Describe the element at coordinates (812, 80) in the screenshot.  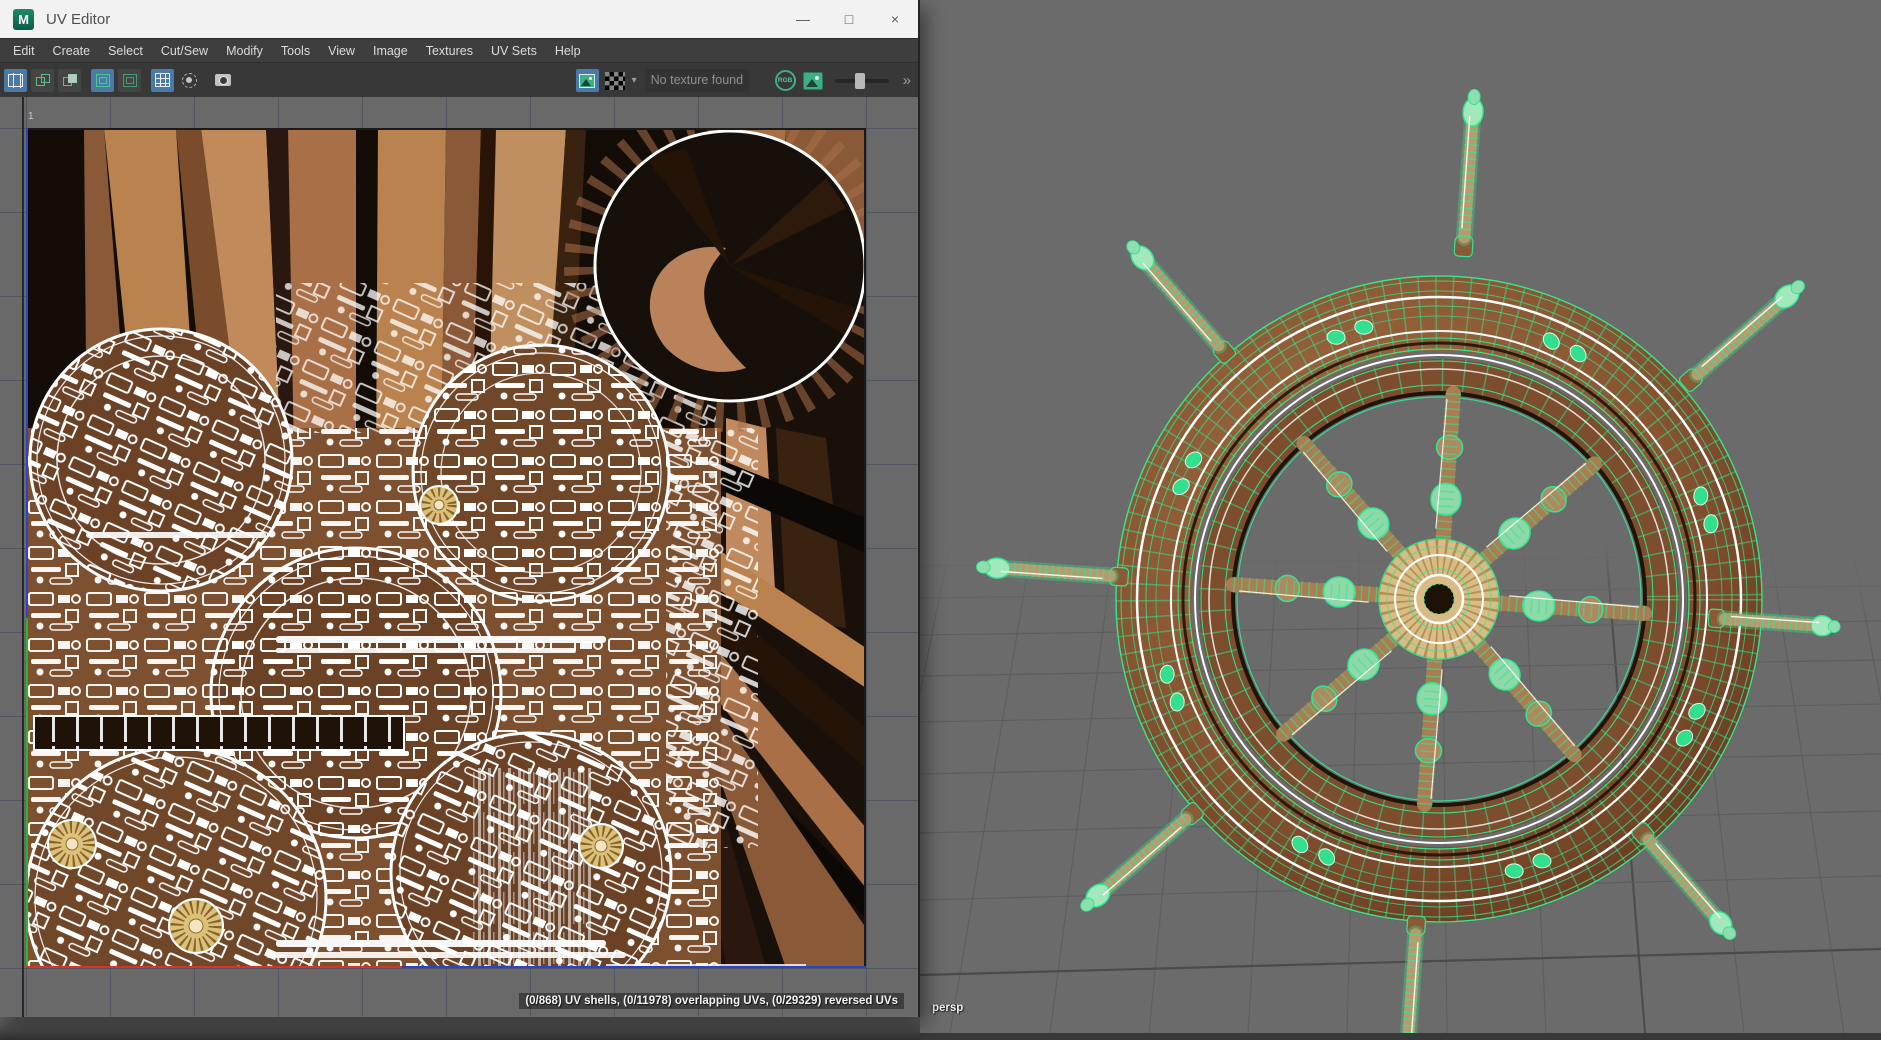
I see `image-ratio-icon` at that location.